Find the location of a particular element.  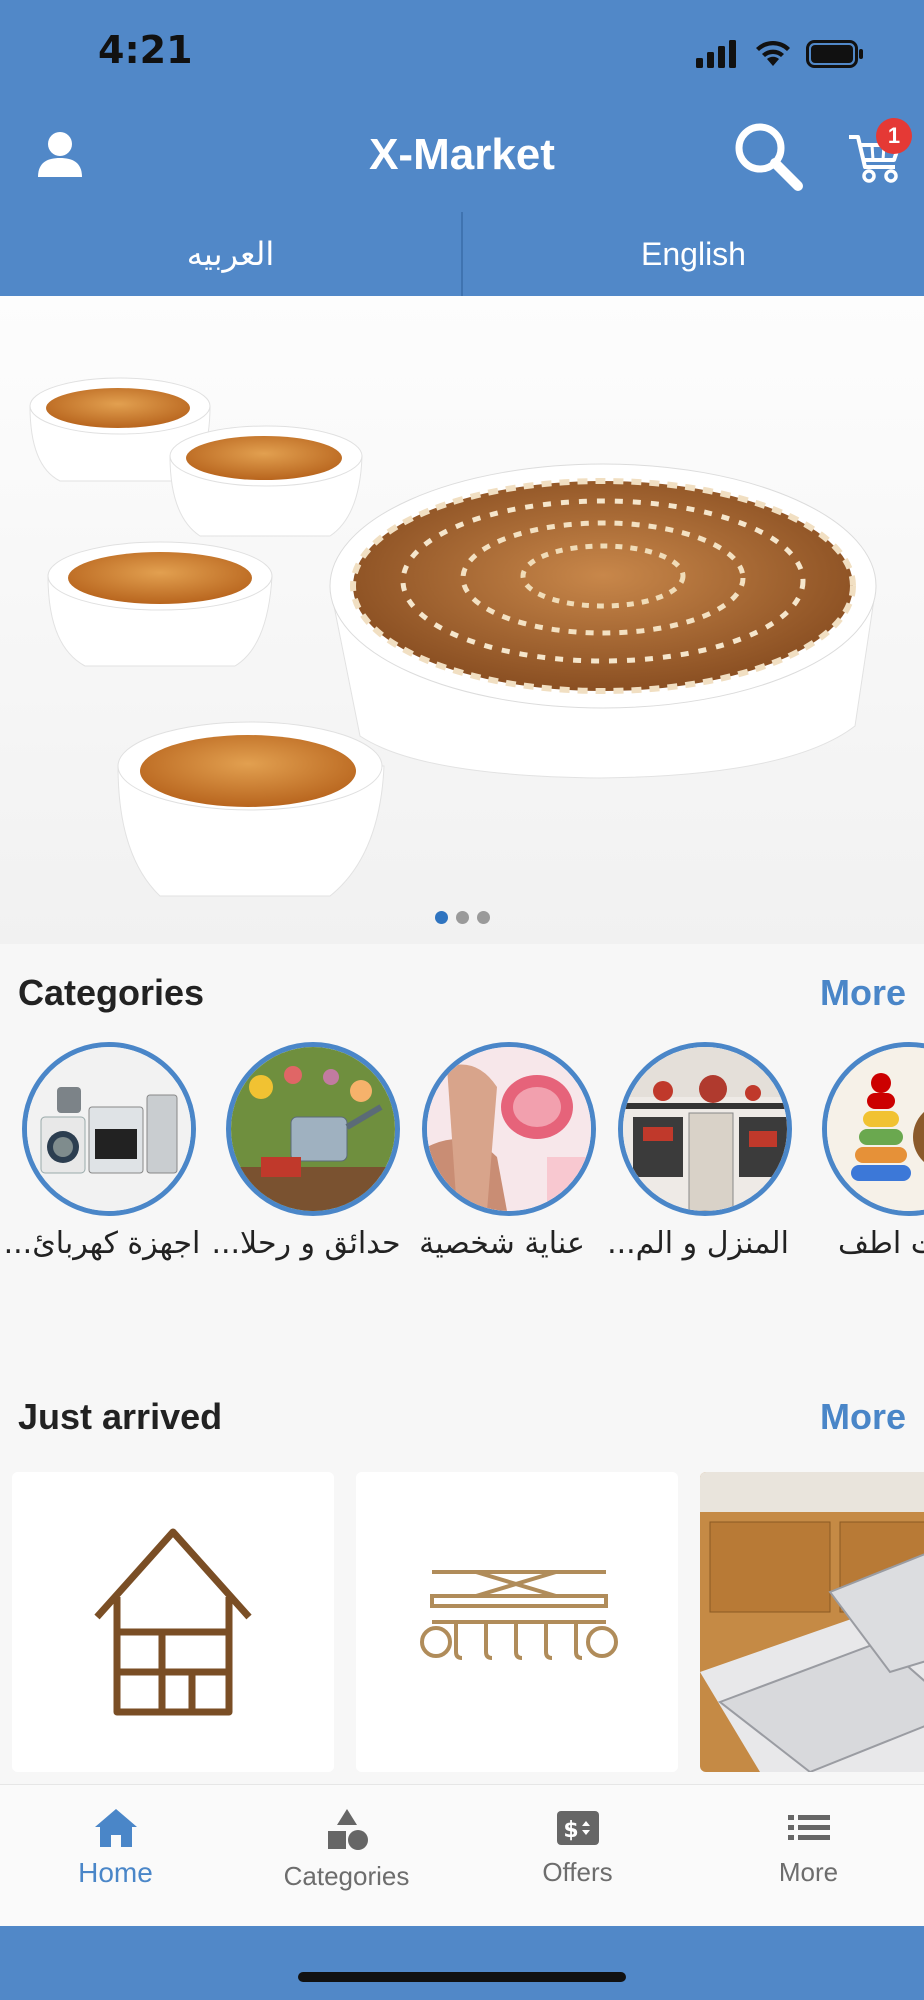

tab-label: More is located at coordinates (808, 1872).